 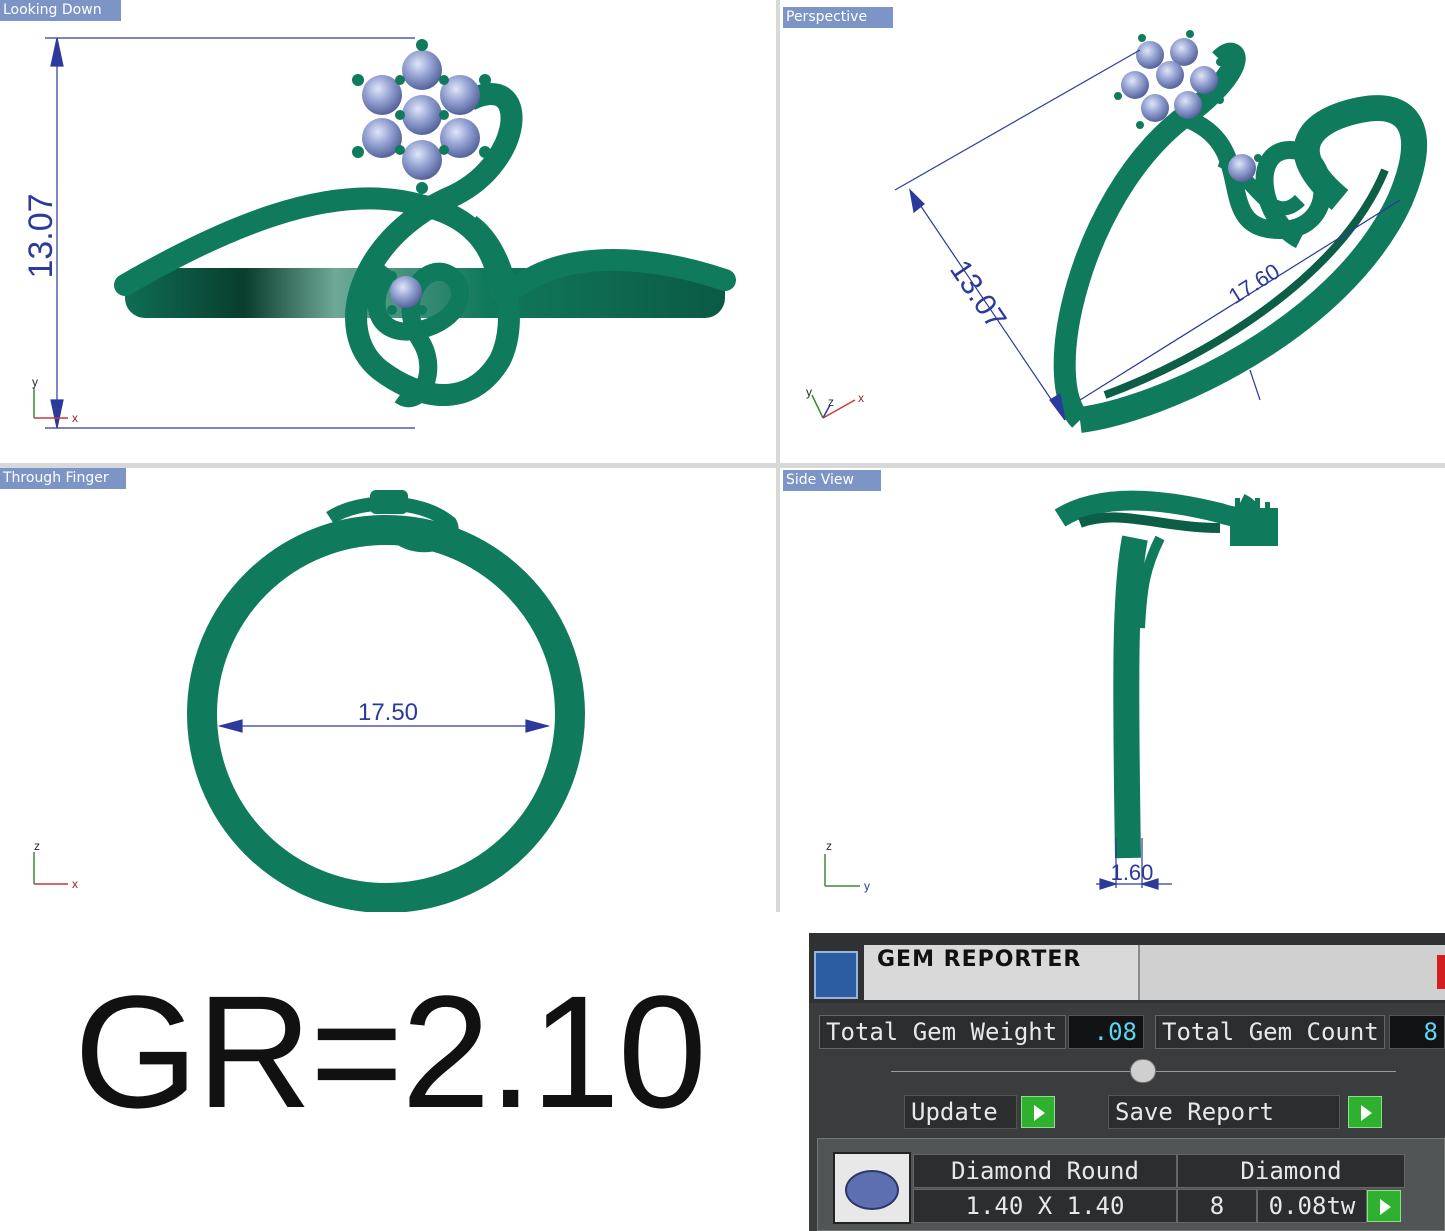 I want to click on axis-indicator: y z x, so click(x=835, y=402).